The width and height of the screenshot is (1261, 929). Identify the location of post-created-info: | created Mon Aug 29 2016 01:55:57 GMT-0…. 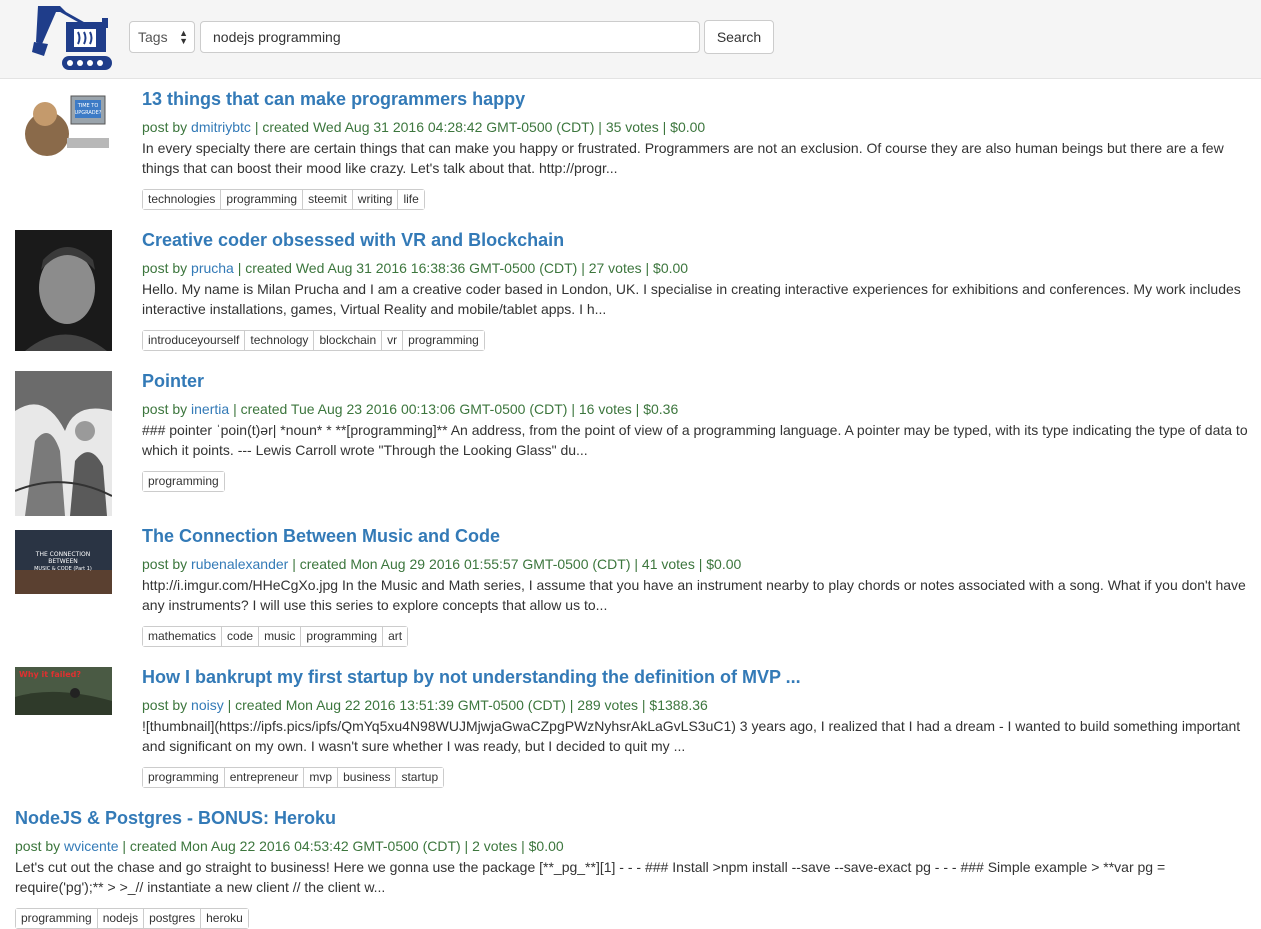
(517, 564).